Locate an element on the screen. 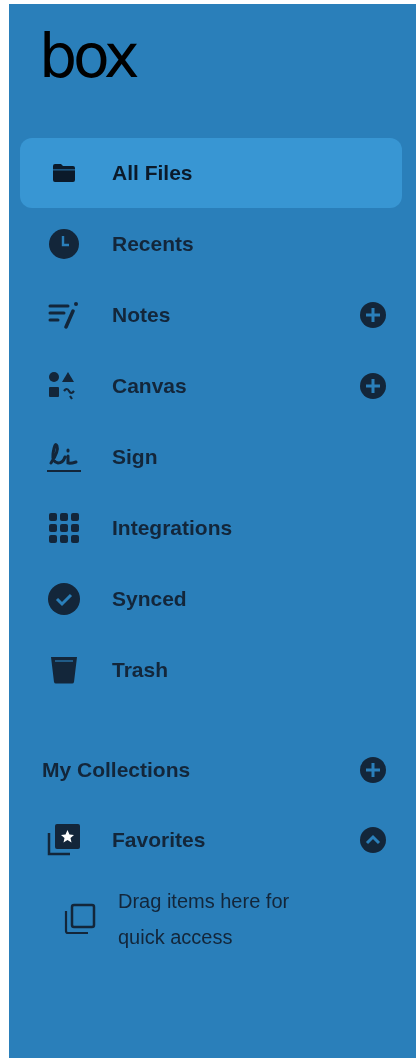  notes-icon is located at coordinates (64, 315).